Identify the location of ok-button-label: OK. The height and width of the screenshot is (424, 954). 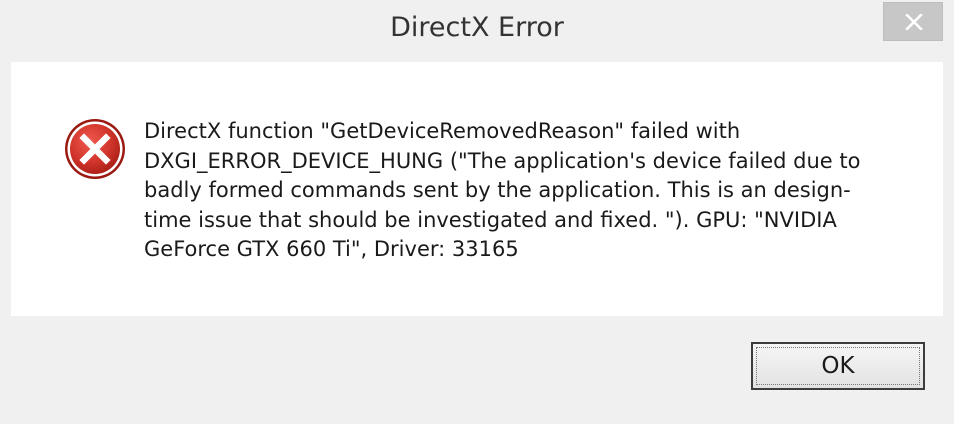
(838, 366).